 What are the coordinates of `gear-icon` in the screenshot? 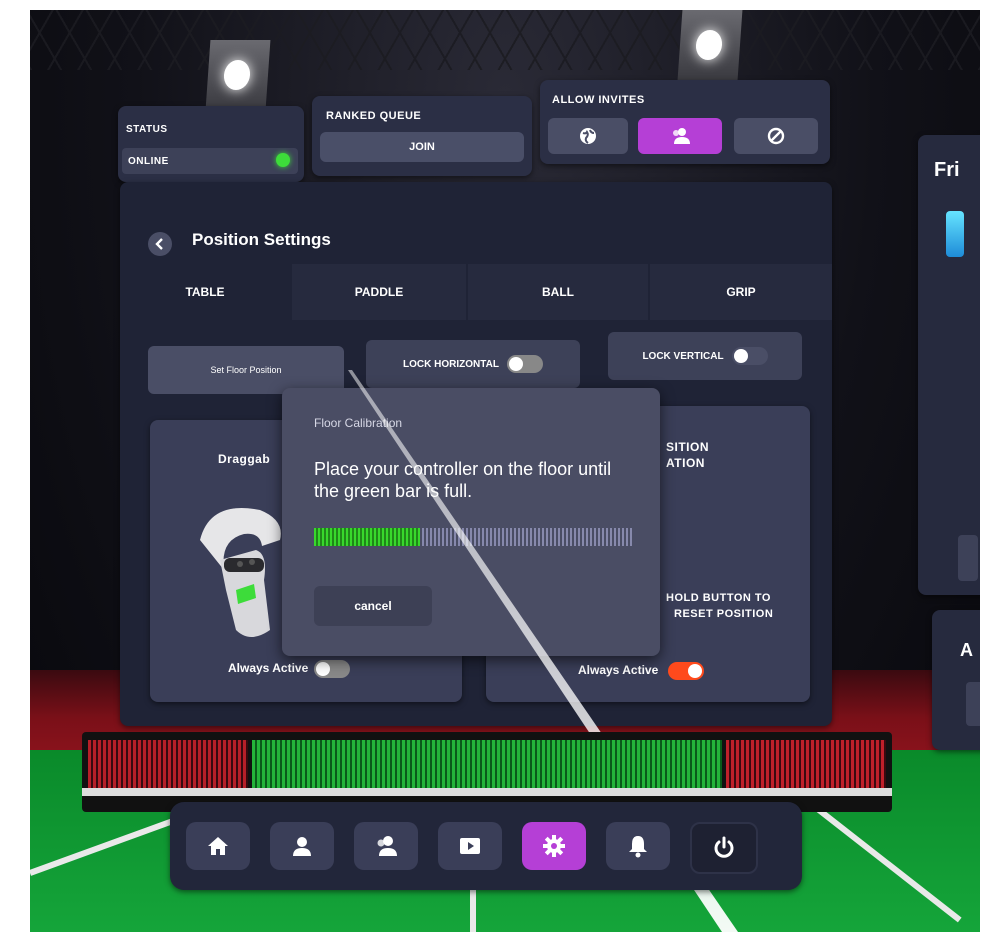 It's located at (554, 846).